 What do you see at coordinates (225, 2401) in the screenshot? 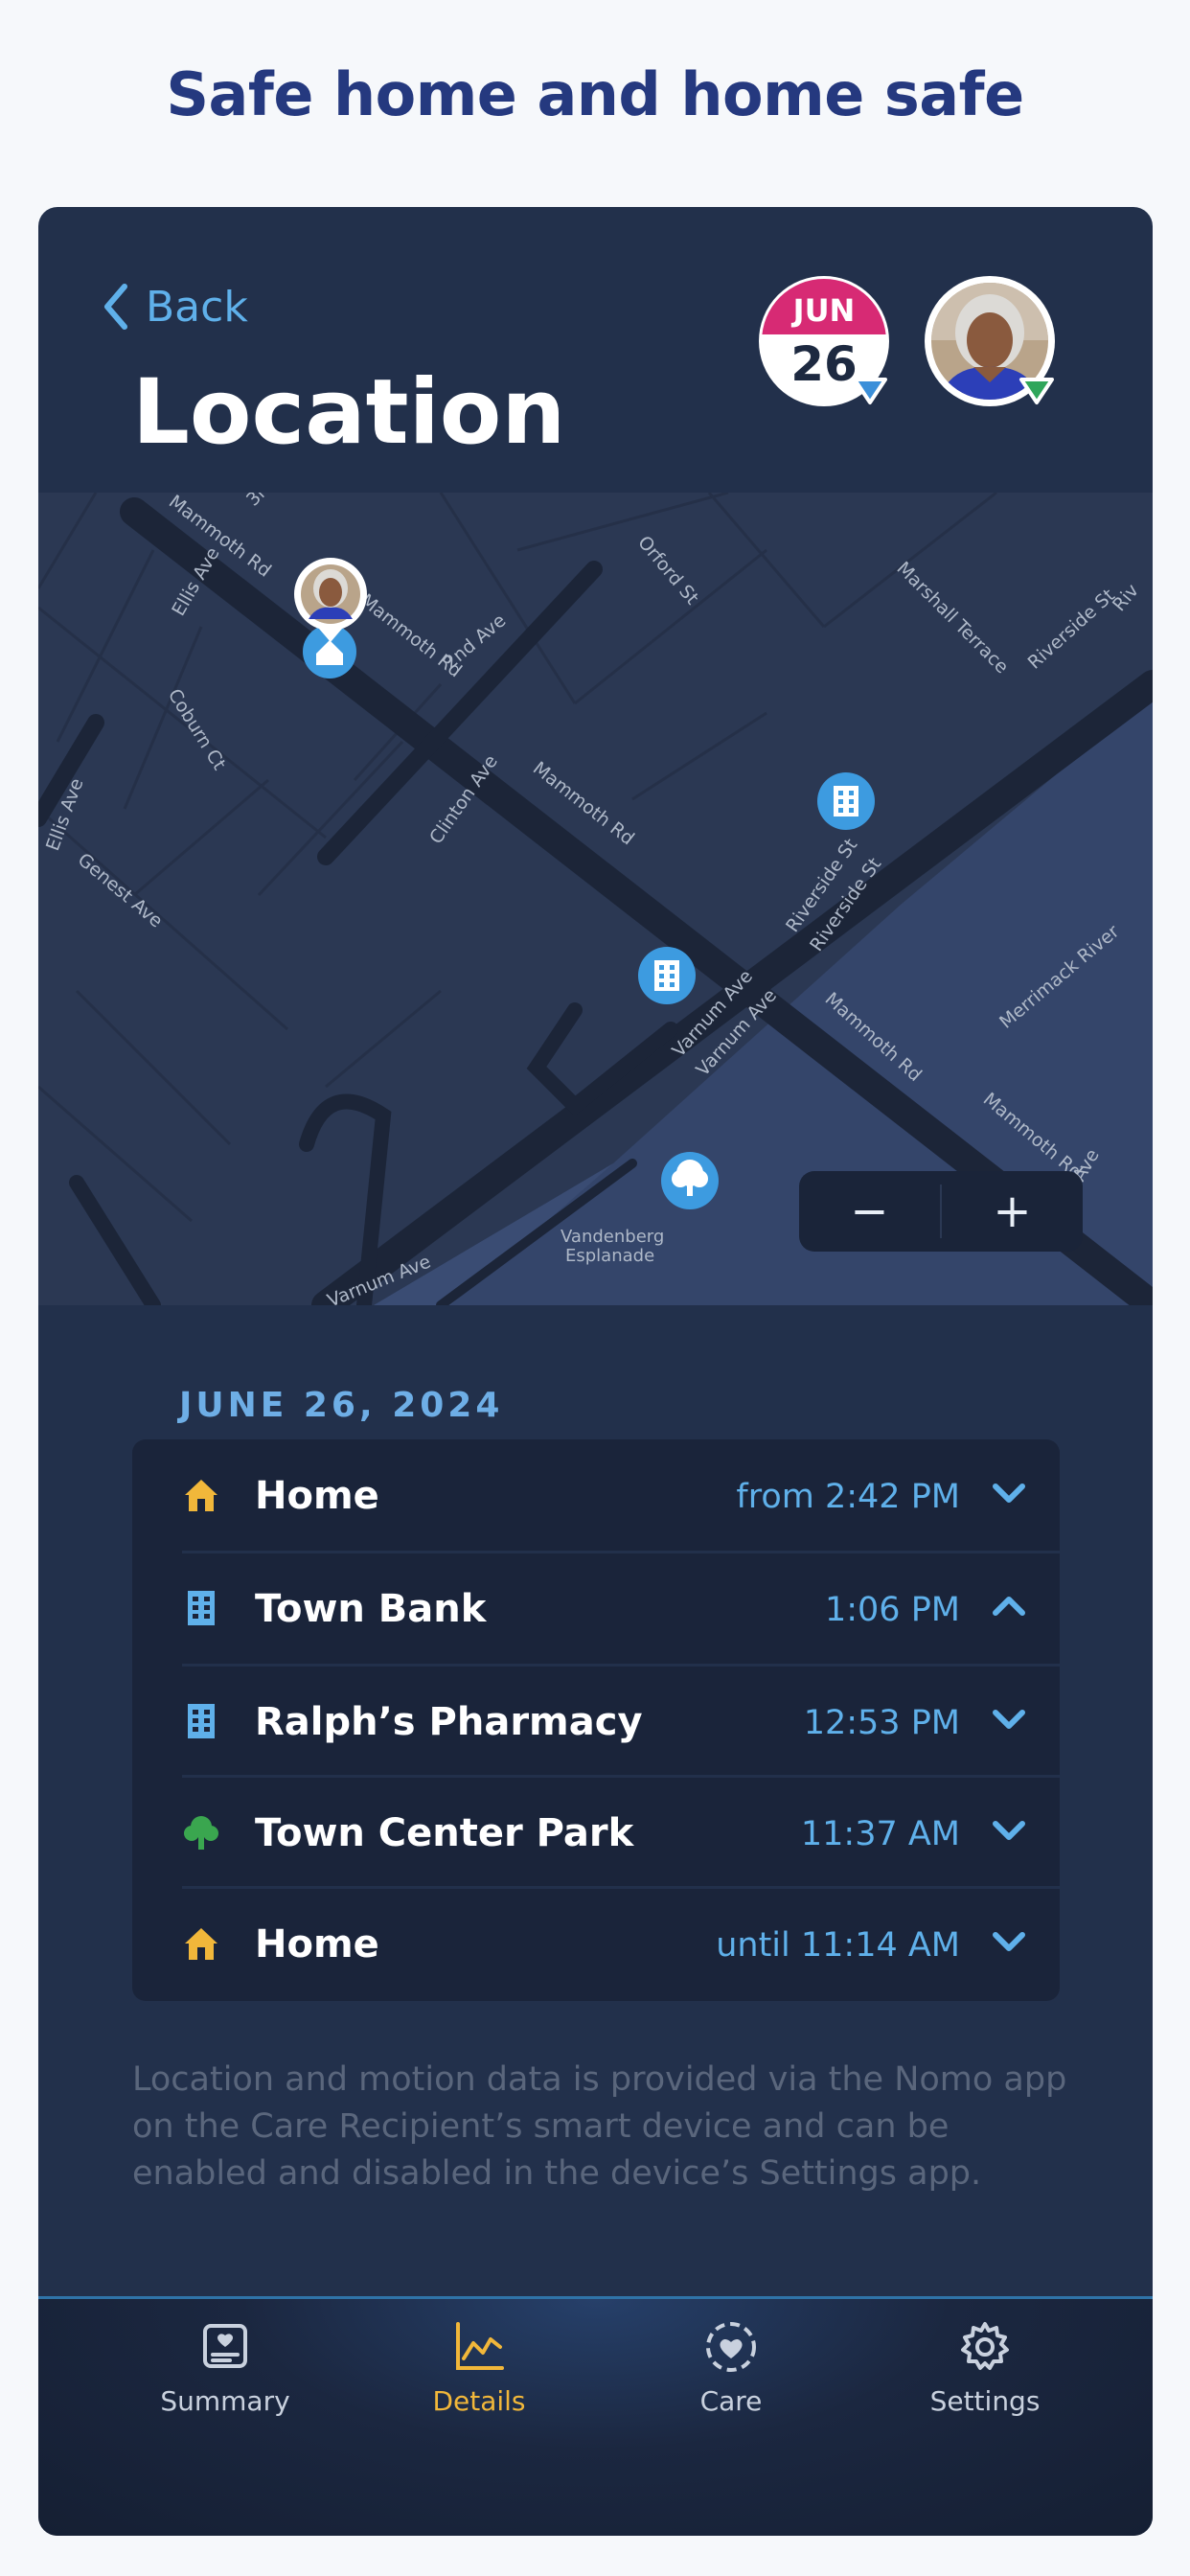
I see `tab-label: Summary` at bounding box center [225, 2401].